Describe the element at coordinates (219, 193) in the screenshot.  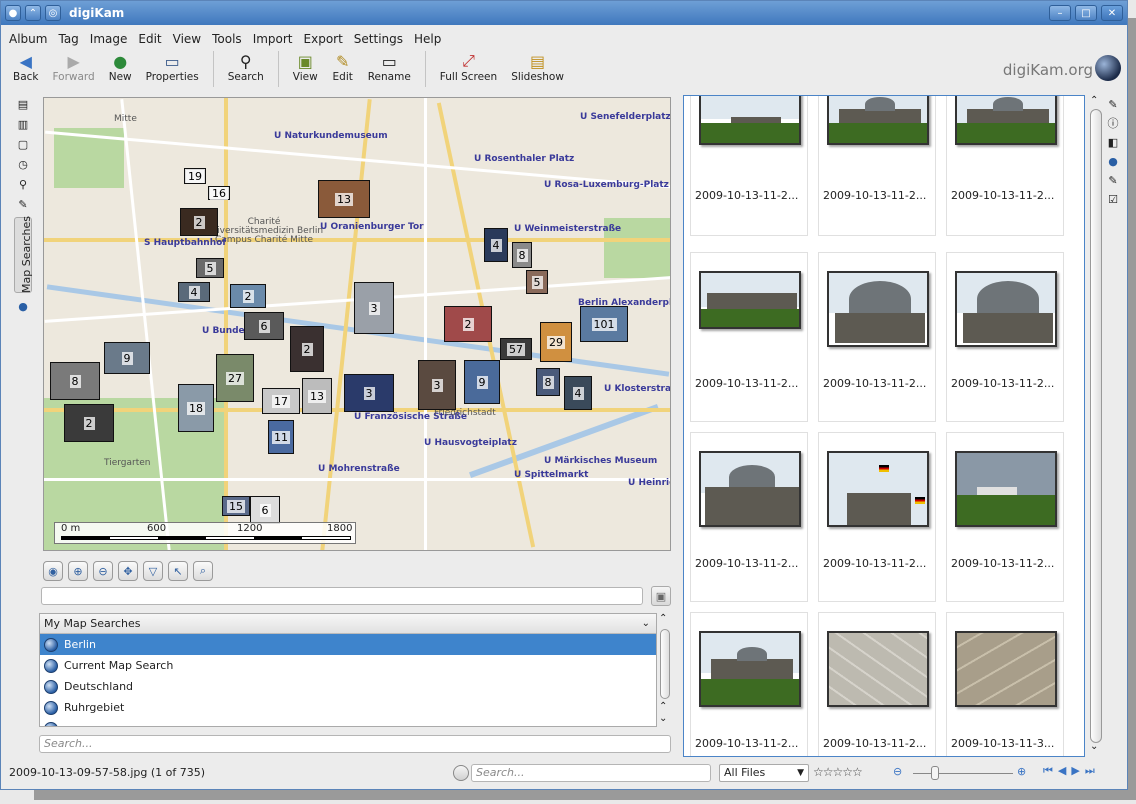
I see `map-marker: 16` at that location.